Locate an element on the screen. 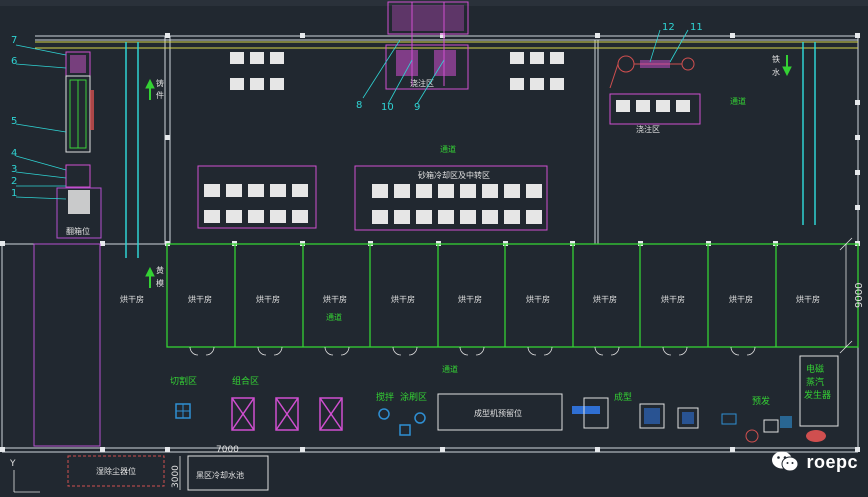  callout-7: 7 is located at coordinates (14, 40).